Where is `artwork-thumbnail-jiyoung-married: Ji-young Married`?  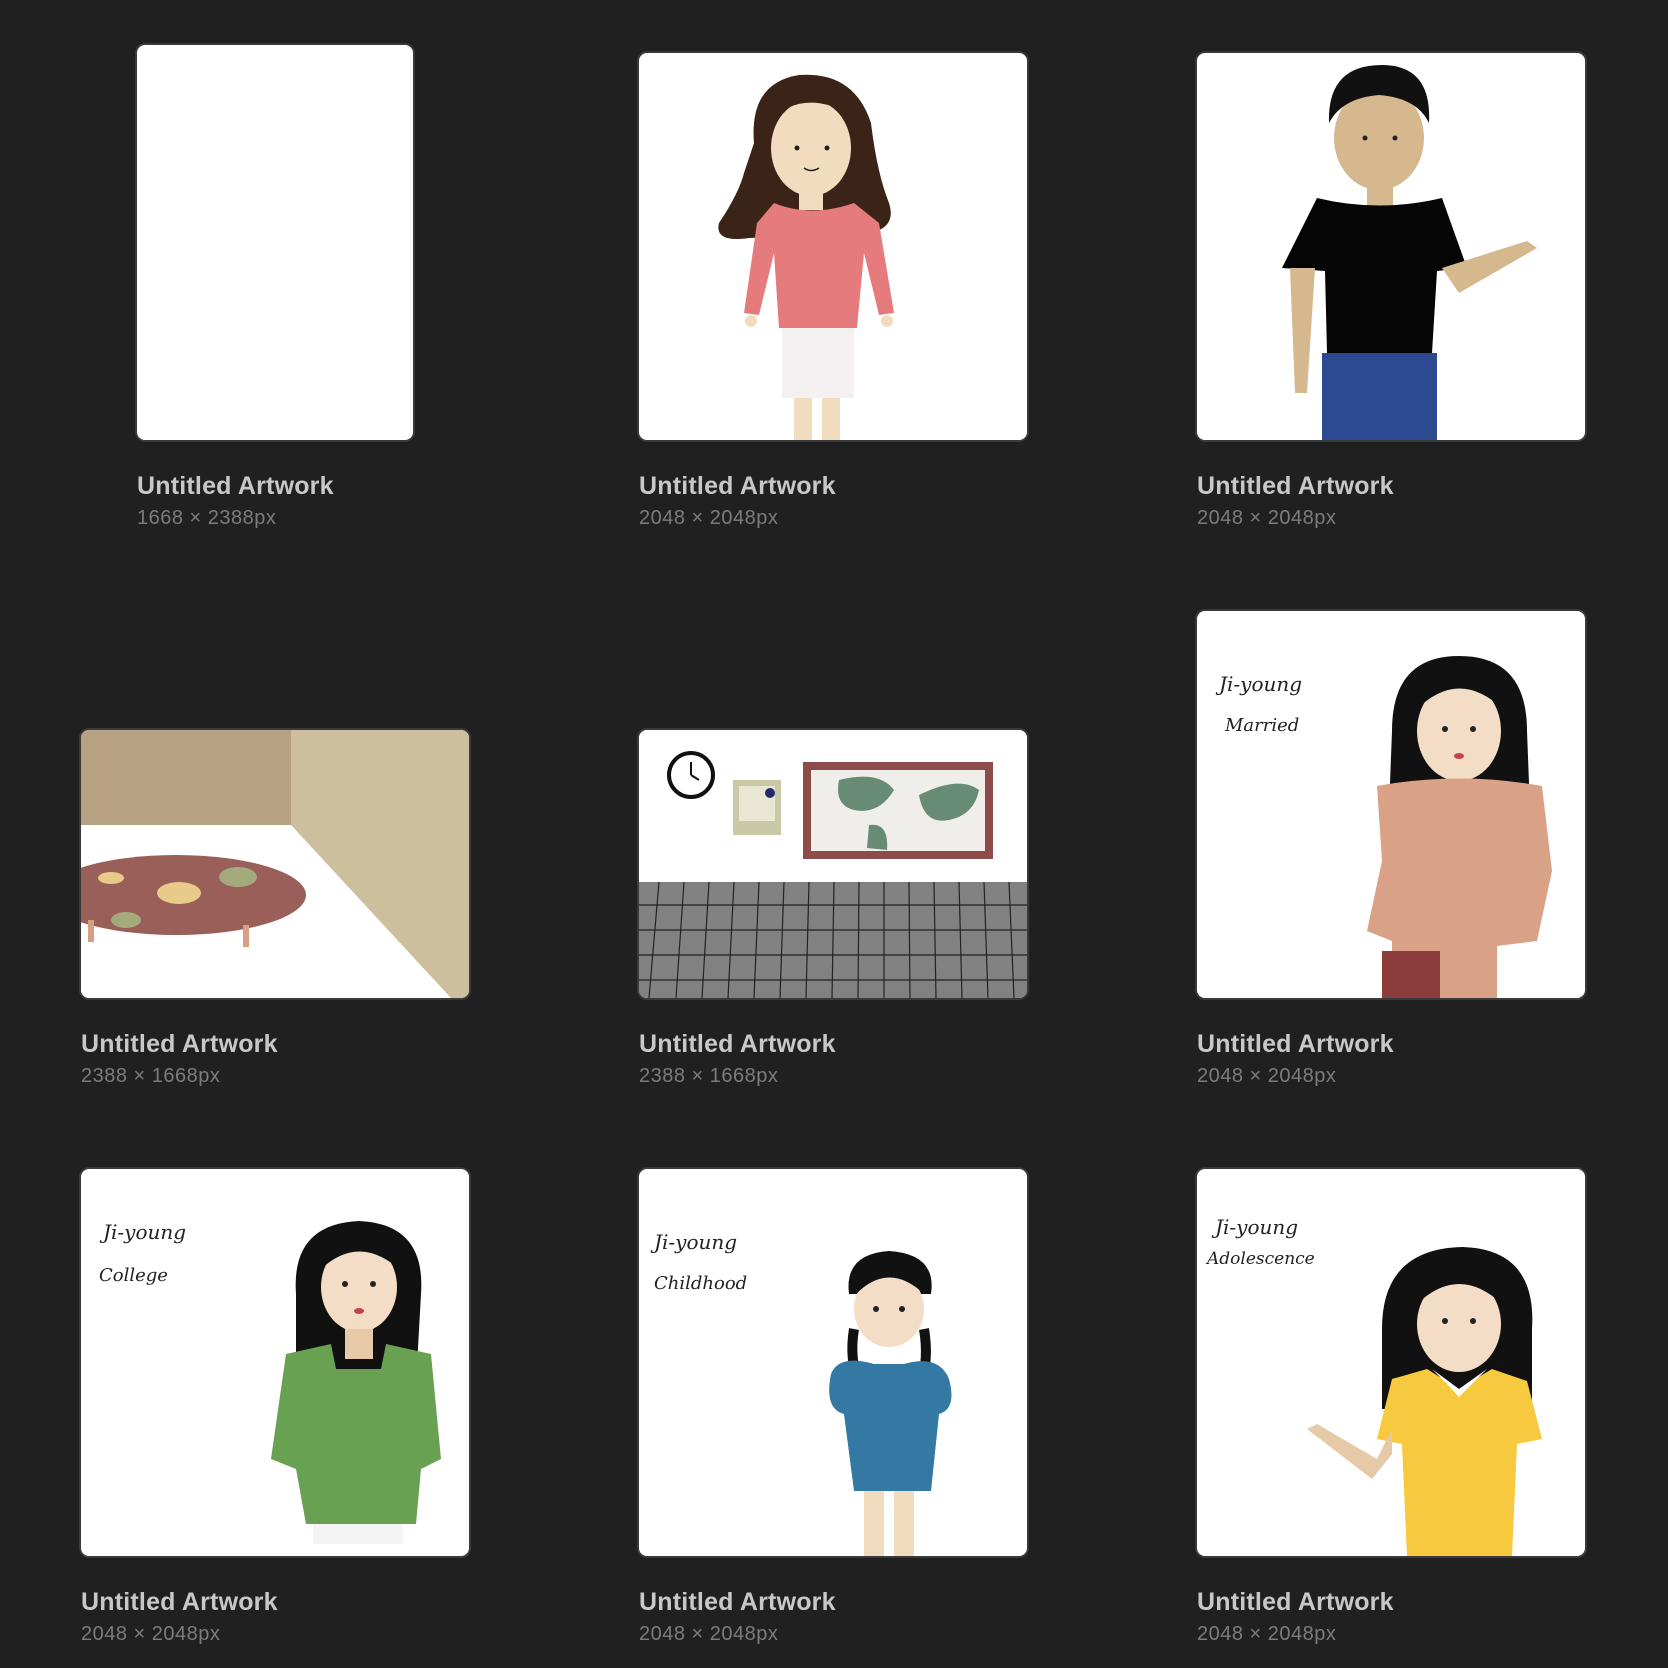
artwork-thumbnail-jiyoung-married: Ji-young Married is located at coordinates (1391, 804).